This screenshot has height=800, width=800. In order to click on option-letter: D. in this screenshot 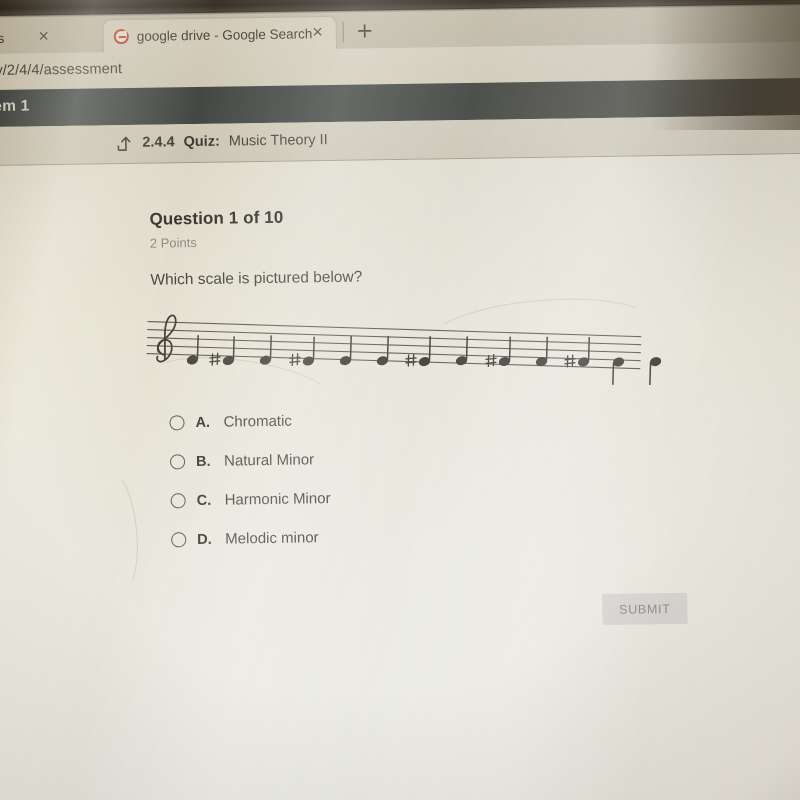, I will do `click(204, 539)`.